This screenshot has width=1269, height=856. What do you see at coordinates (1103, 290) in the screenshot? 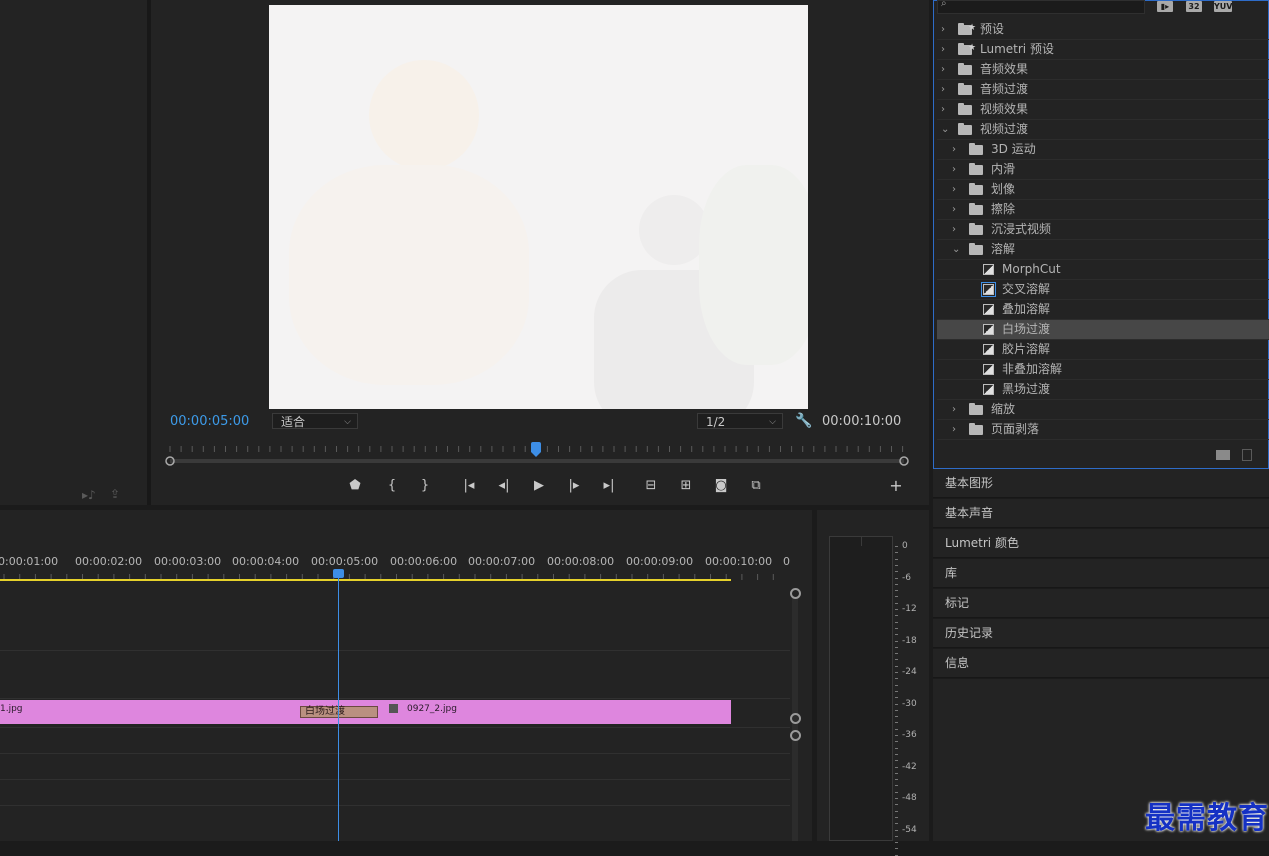
I see `effects-tree-item: 交叉溶解` at bounding box center [1103, 290].